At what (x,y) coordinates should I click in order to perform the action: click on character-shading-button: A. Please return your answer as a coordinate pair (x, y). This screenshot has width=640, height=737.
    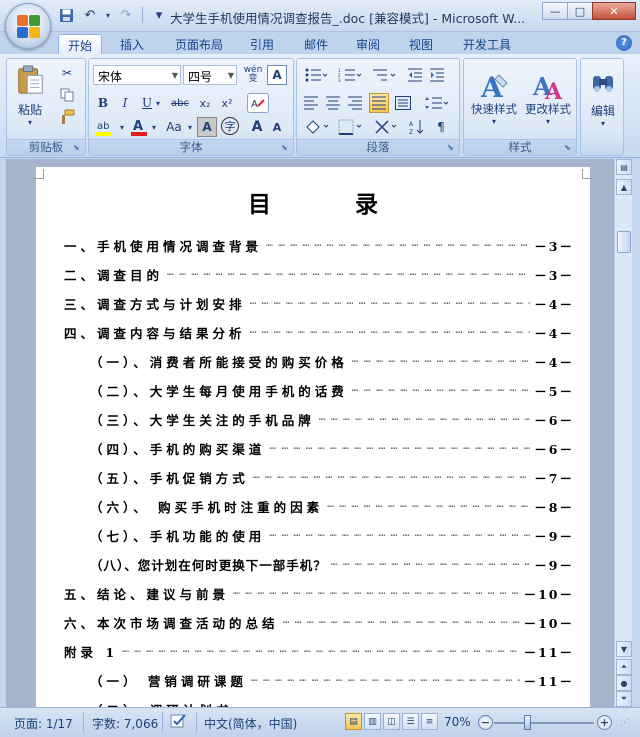
    Looking at the image, I should click on (207, 127).